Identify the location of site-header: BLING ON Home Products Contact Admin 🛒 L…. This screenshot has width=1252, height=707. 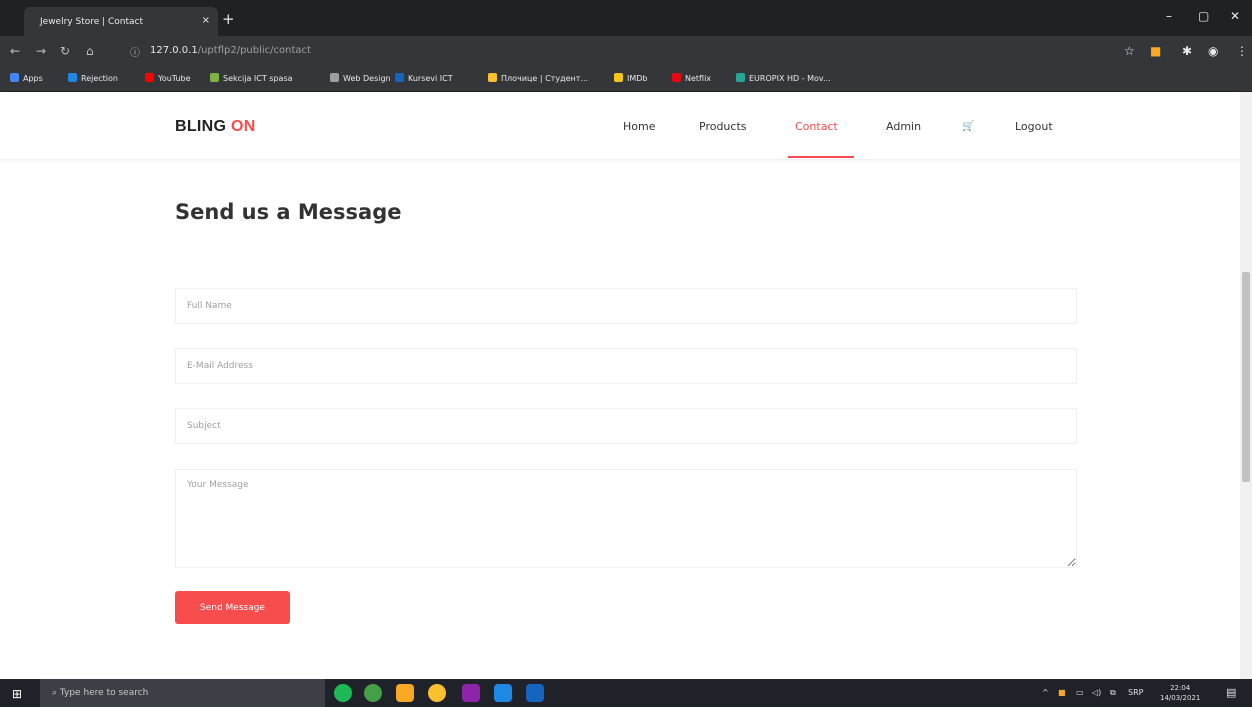
(620, 126).